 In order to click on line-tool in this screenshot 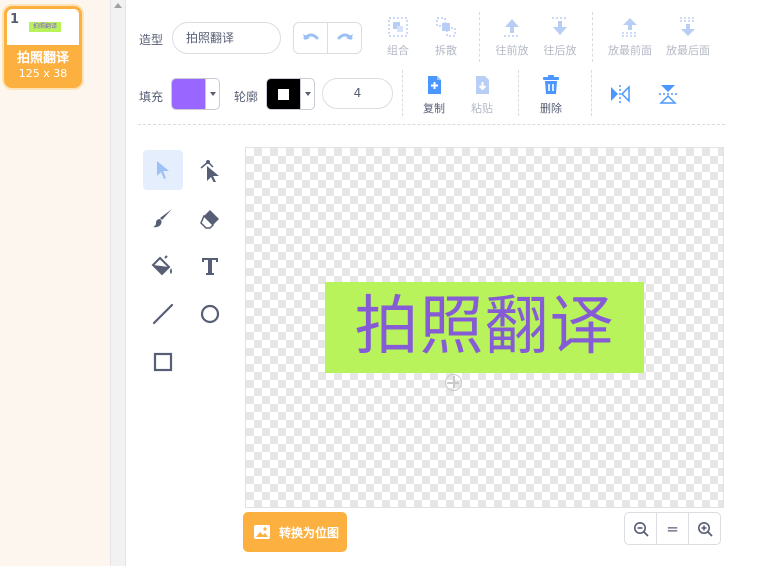, I will do `click(163, 314)`.